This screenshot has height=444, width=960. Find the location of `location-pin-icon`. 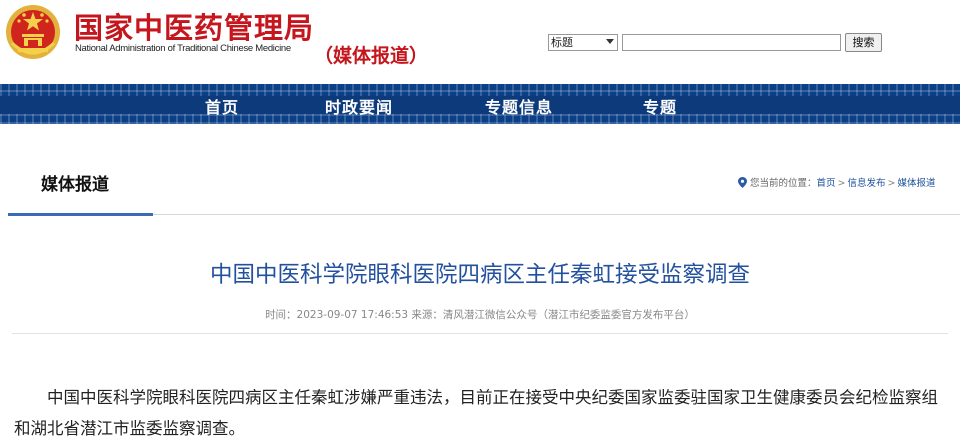

location-pin-icon is located at coordinates (742, 182).